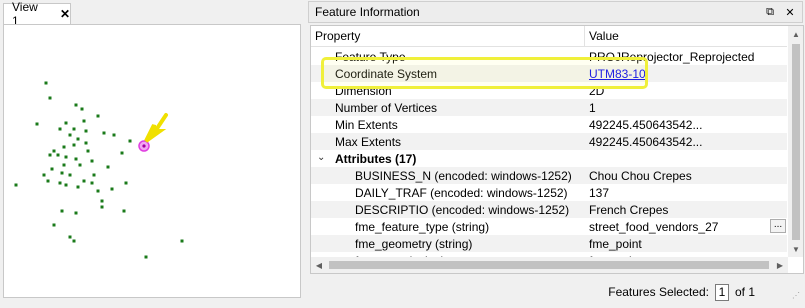 The image size is (805, 308). What do you see at coordinates (780, 265) in the screenshot?
I see `scroll-right-icon: ▶` at bounding box center [780, 265].